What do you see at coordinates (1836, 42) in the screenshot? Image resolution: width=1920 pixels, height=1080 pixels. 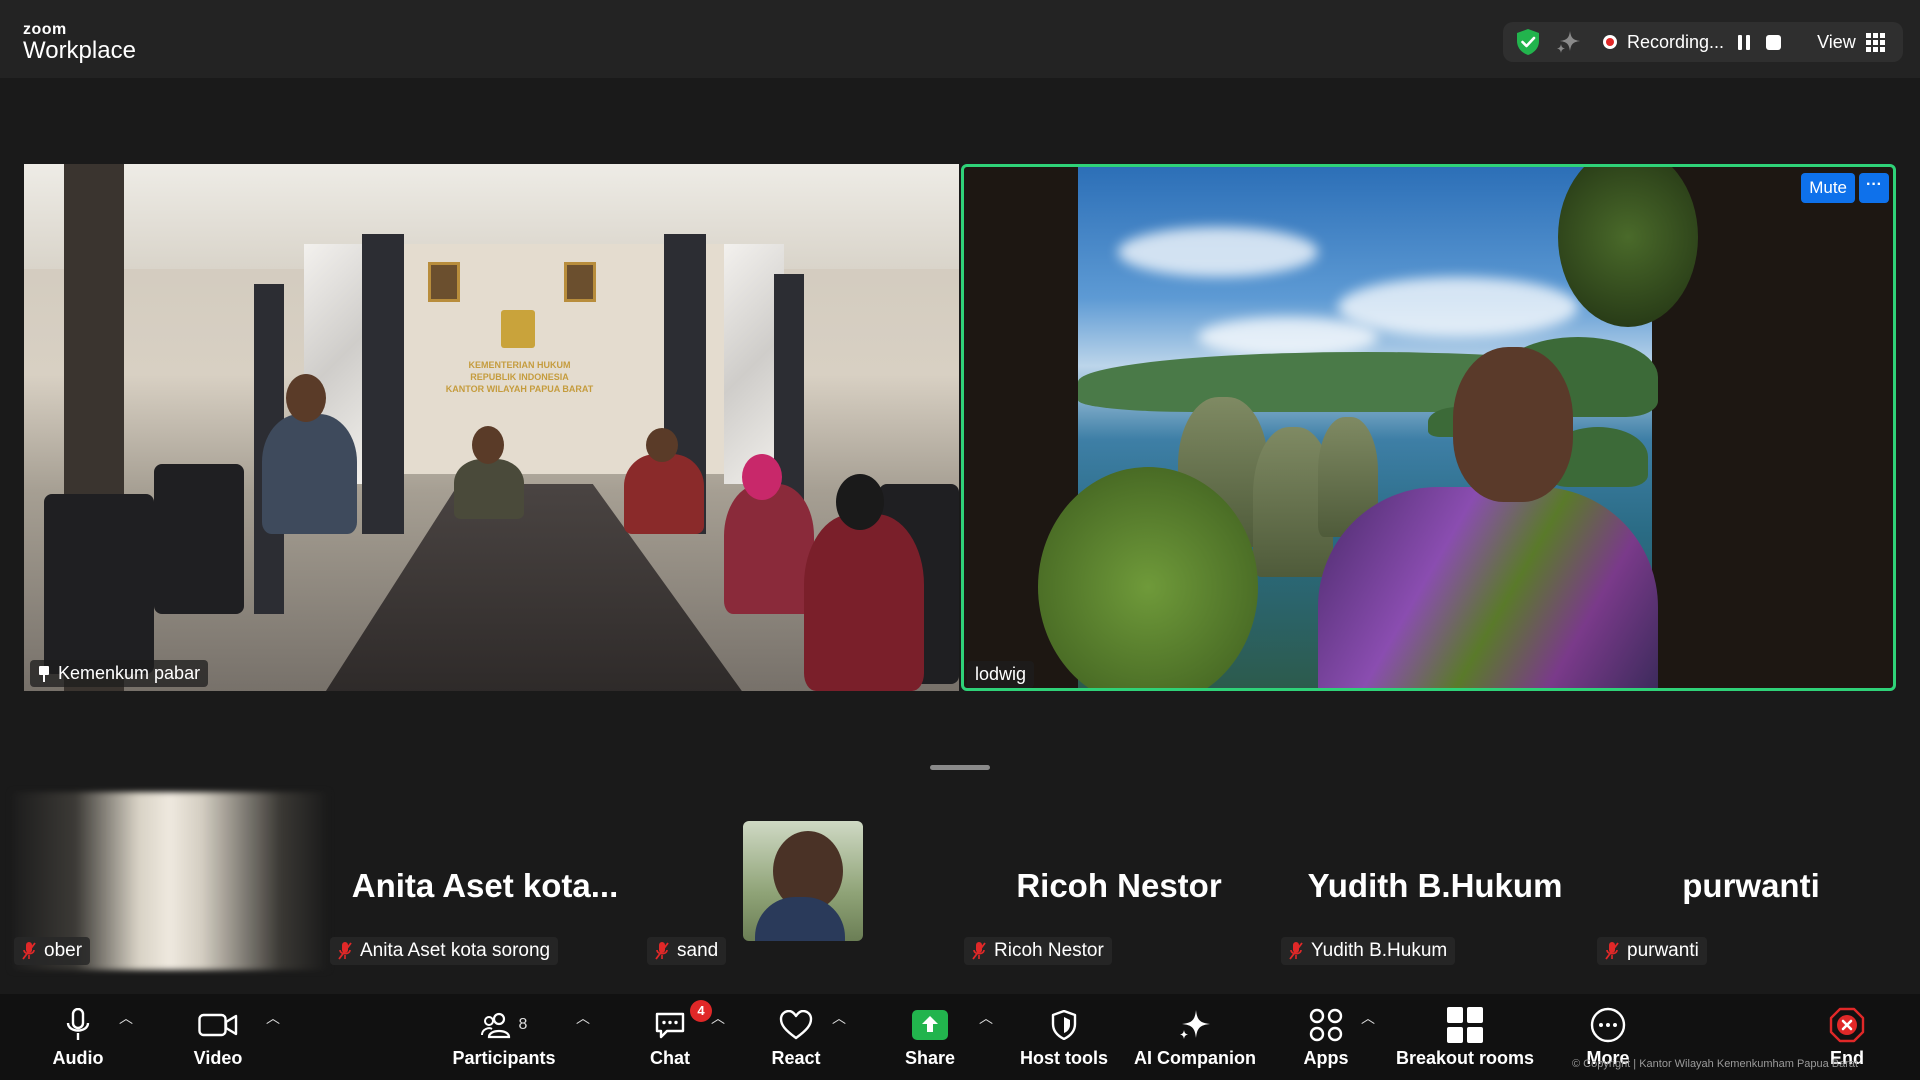 I see `view-button: View` at bounding box center [1836, 42].